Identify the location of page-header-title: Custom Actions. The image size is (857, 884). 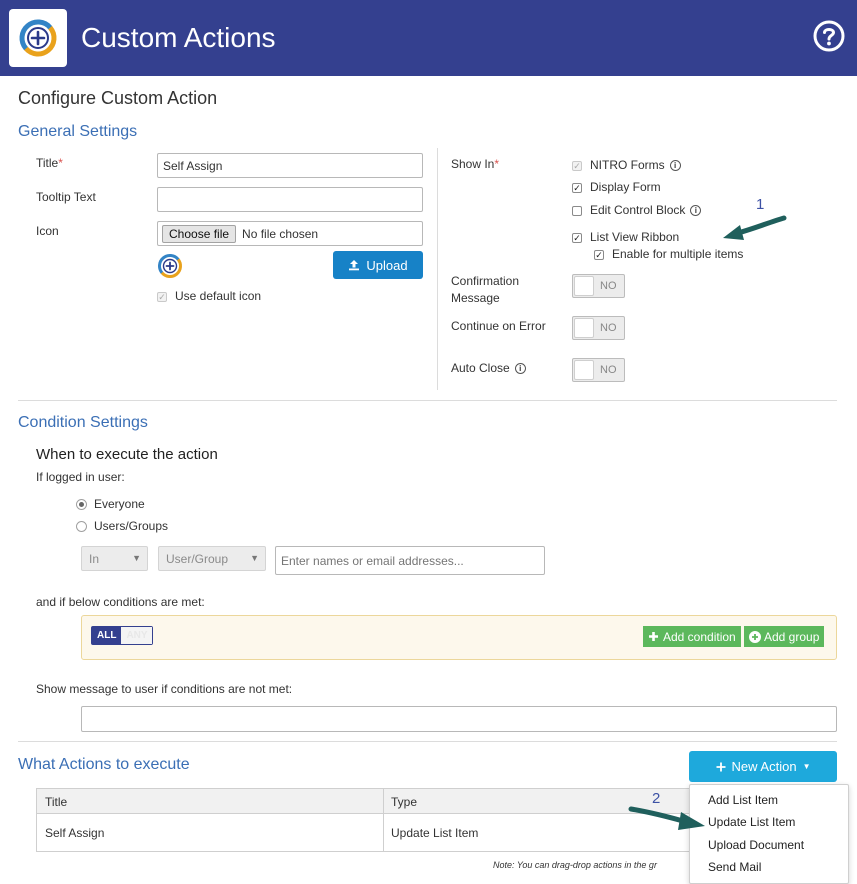
(178, 37).